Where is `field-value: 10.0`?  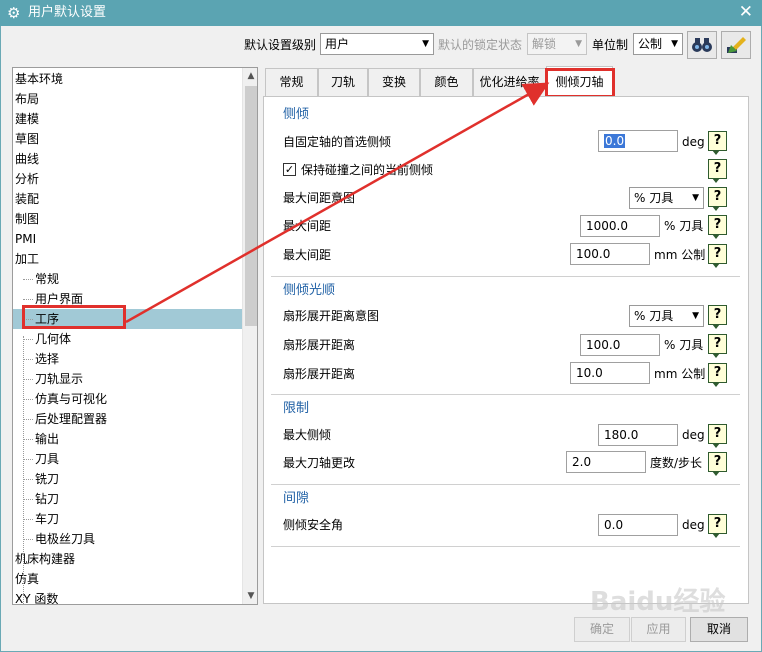 field-value: 10.0 is located at coordinates (589, 373).